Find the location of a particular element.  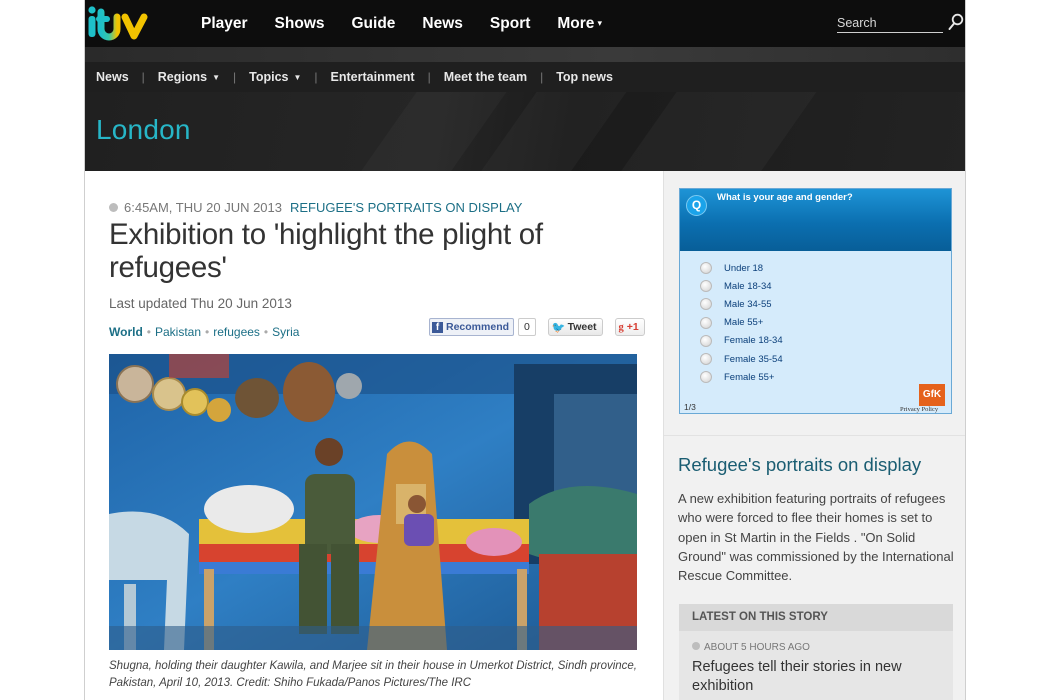

tag-pakistan: Pakistan is located at coordinates (178, 332).